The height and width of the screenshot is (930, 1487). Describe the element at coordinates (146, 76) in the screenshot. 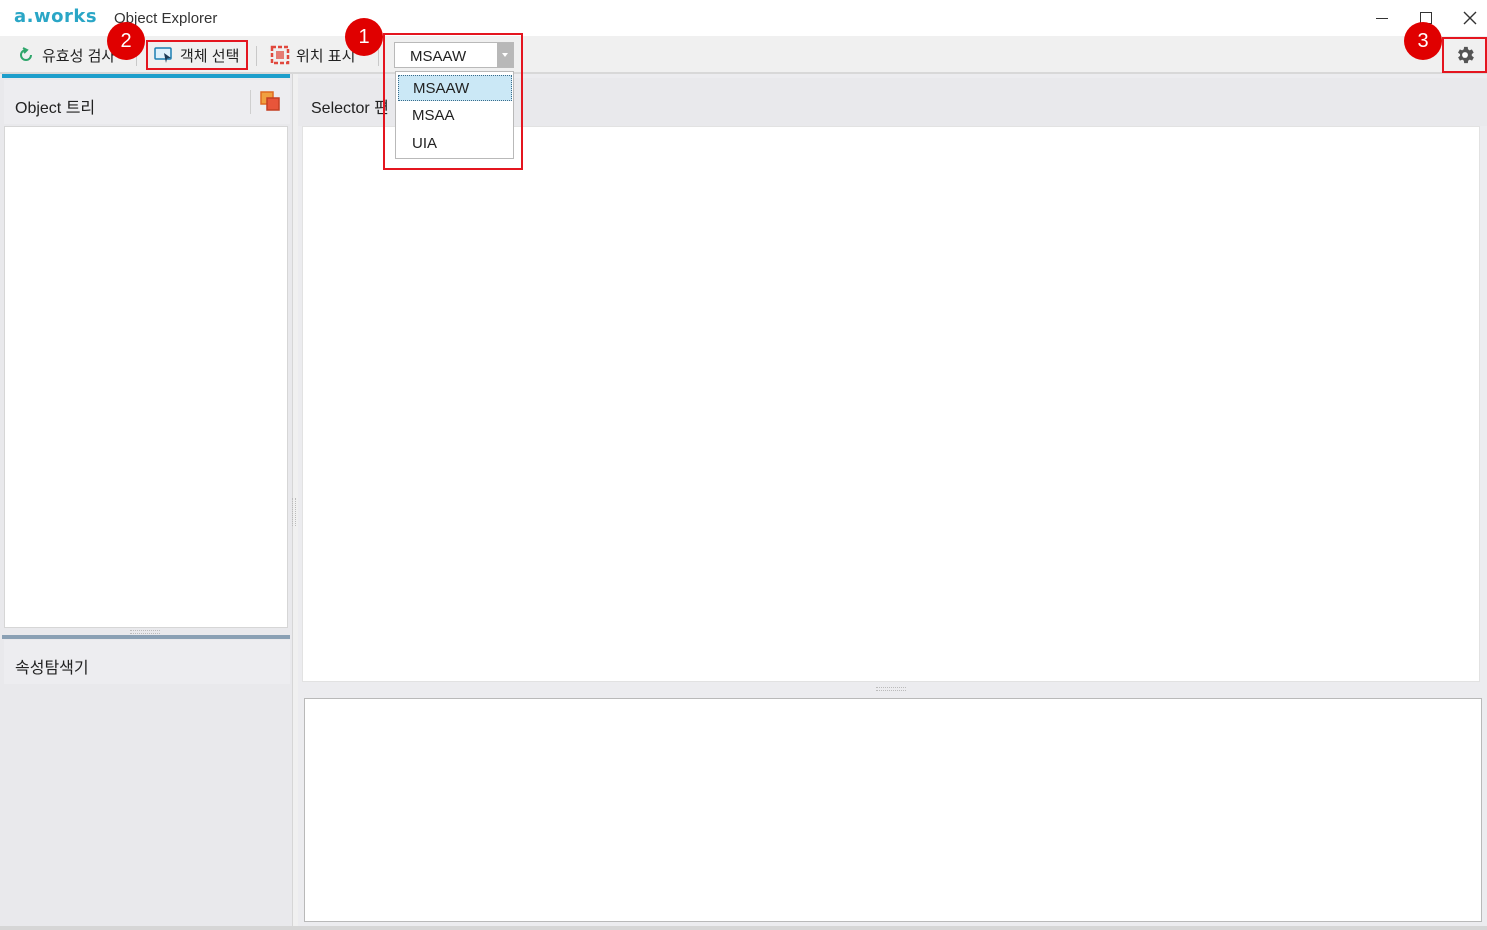

I see `active-panel-indicator` at that location.